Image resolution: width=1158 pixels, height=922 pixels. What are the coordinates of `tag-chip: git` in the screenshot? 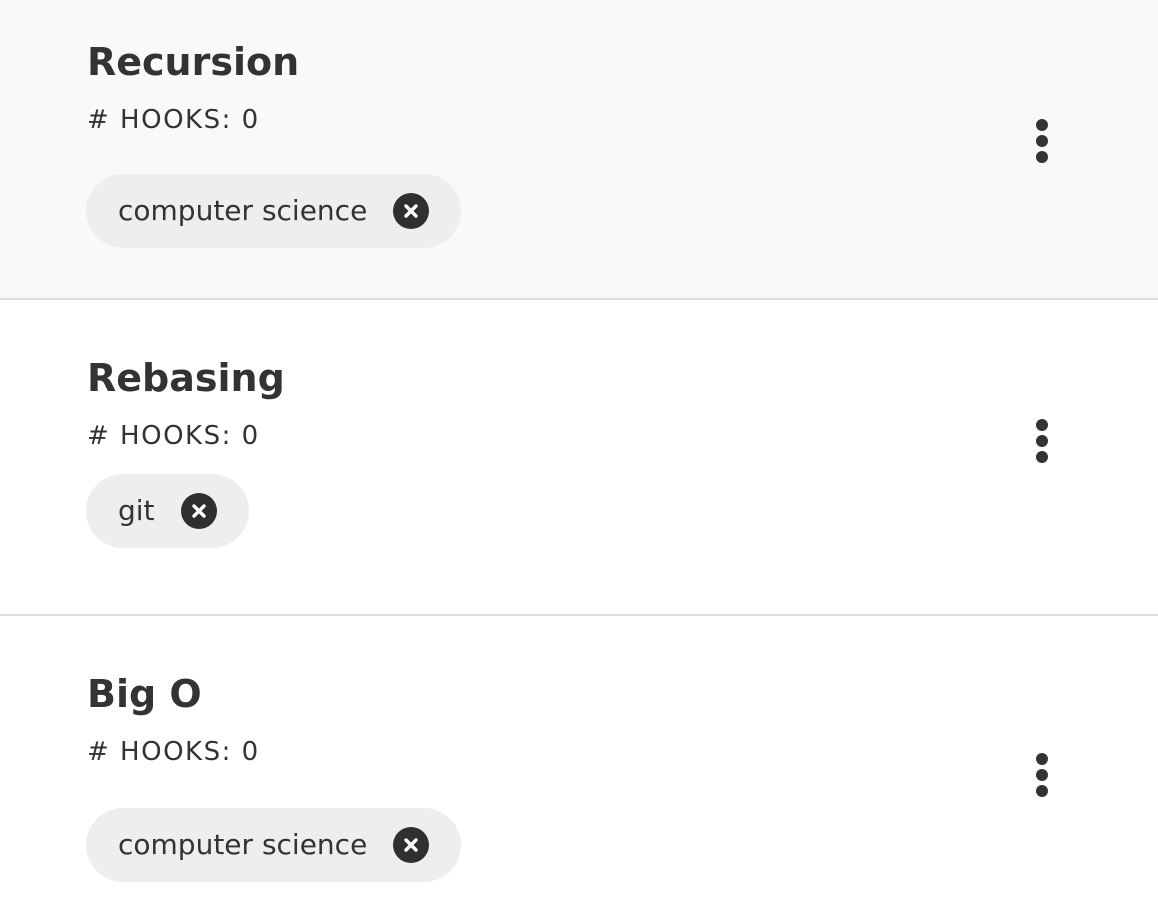 It's located at (167, 511).